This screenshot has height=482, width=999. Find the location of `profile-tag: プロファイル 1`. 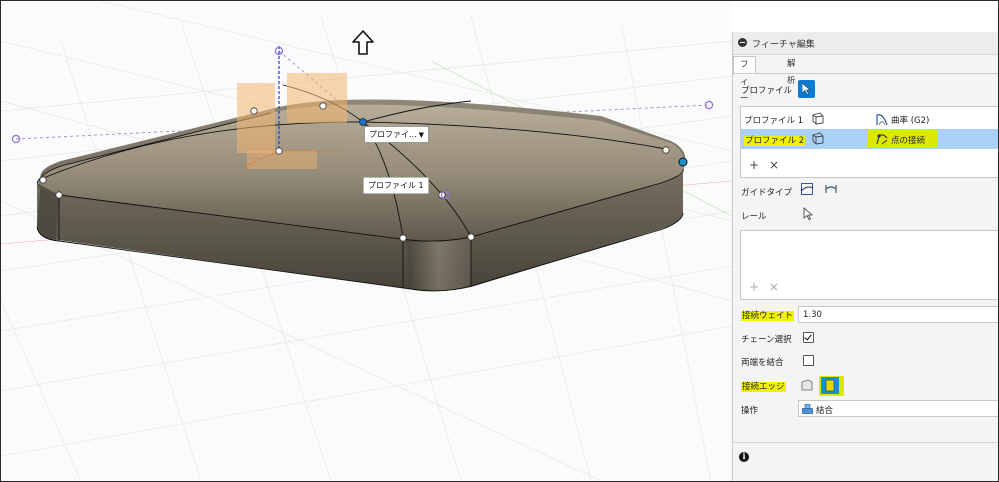

profile-tag: プロファイル 1 is located at coordinates (396, 185).